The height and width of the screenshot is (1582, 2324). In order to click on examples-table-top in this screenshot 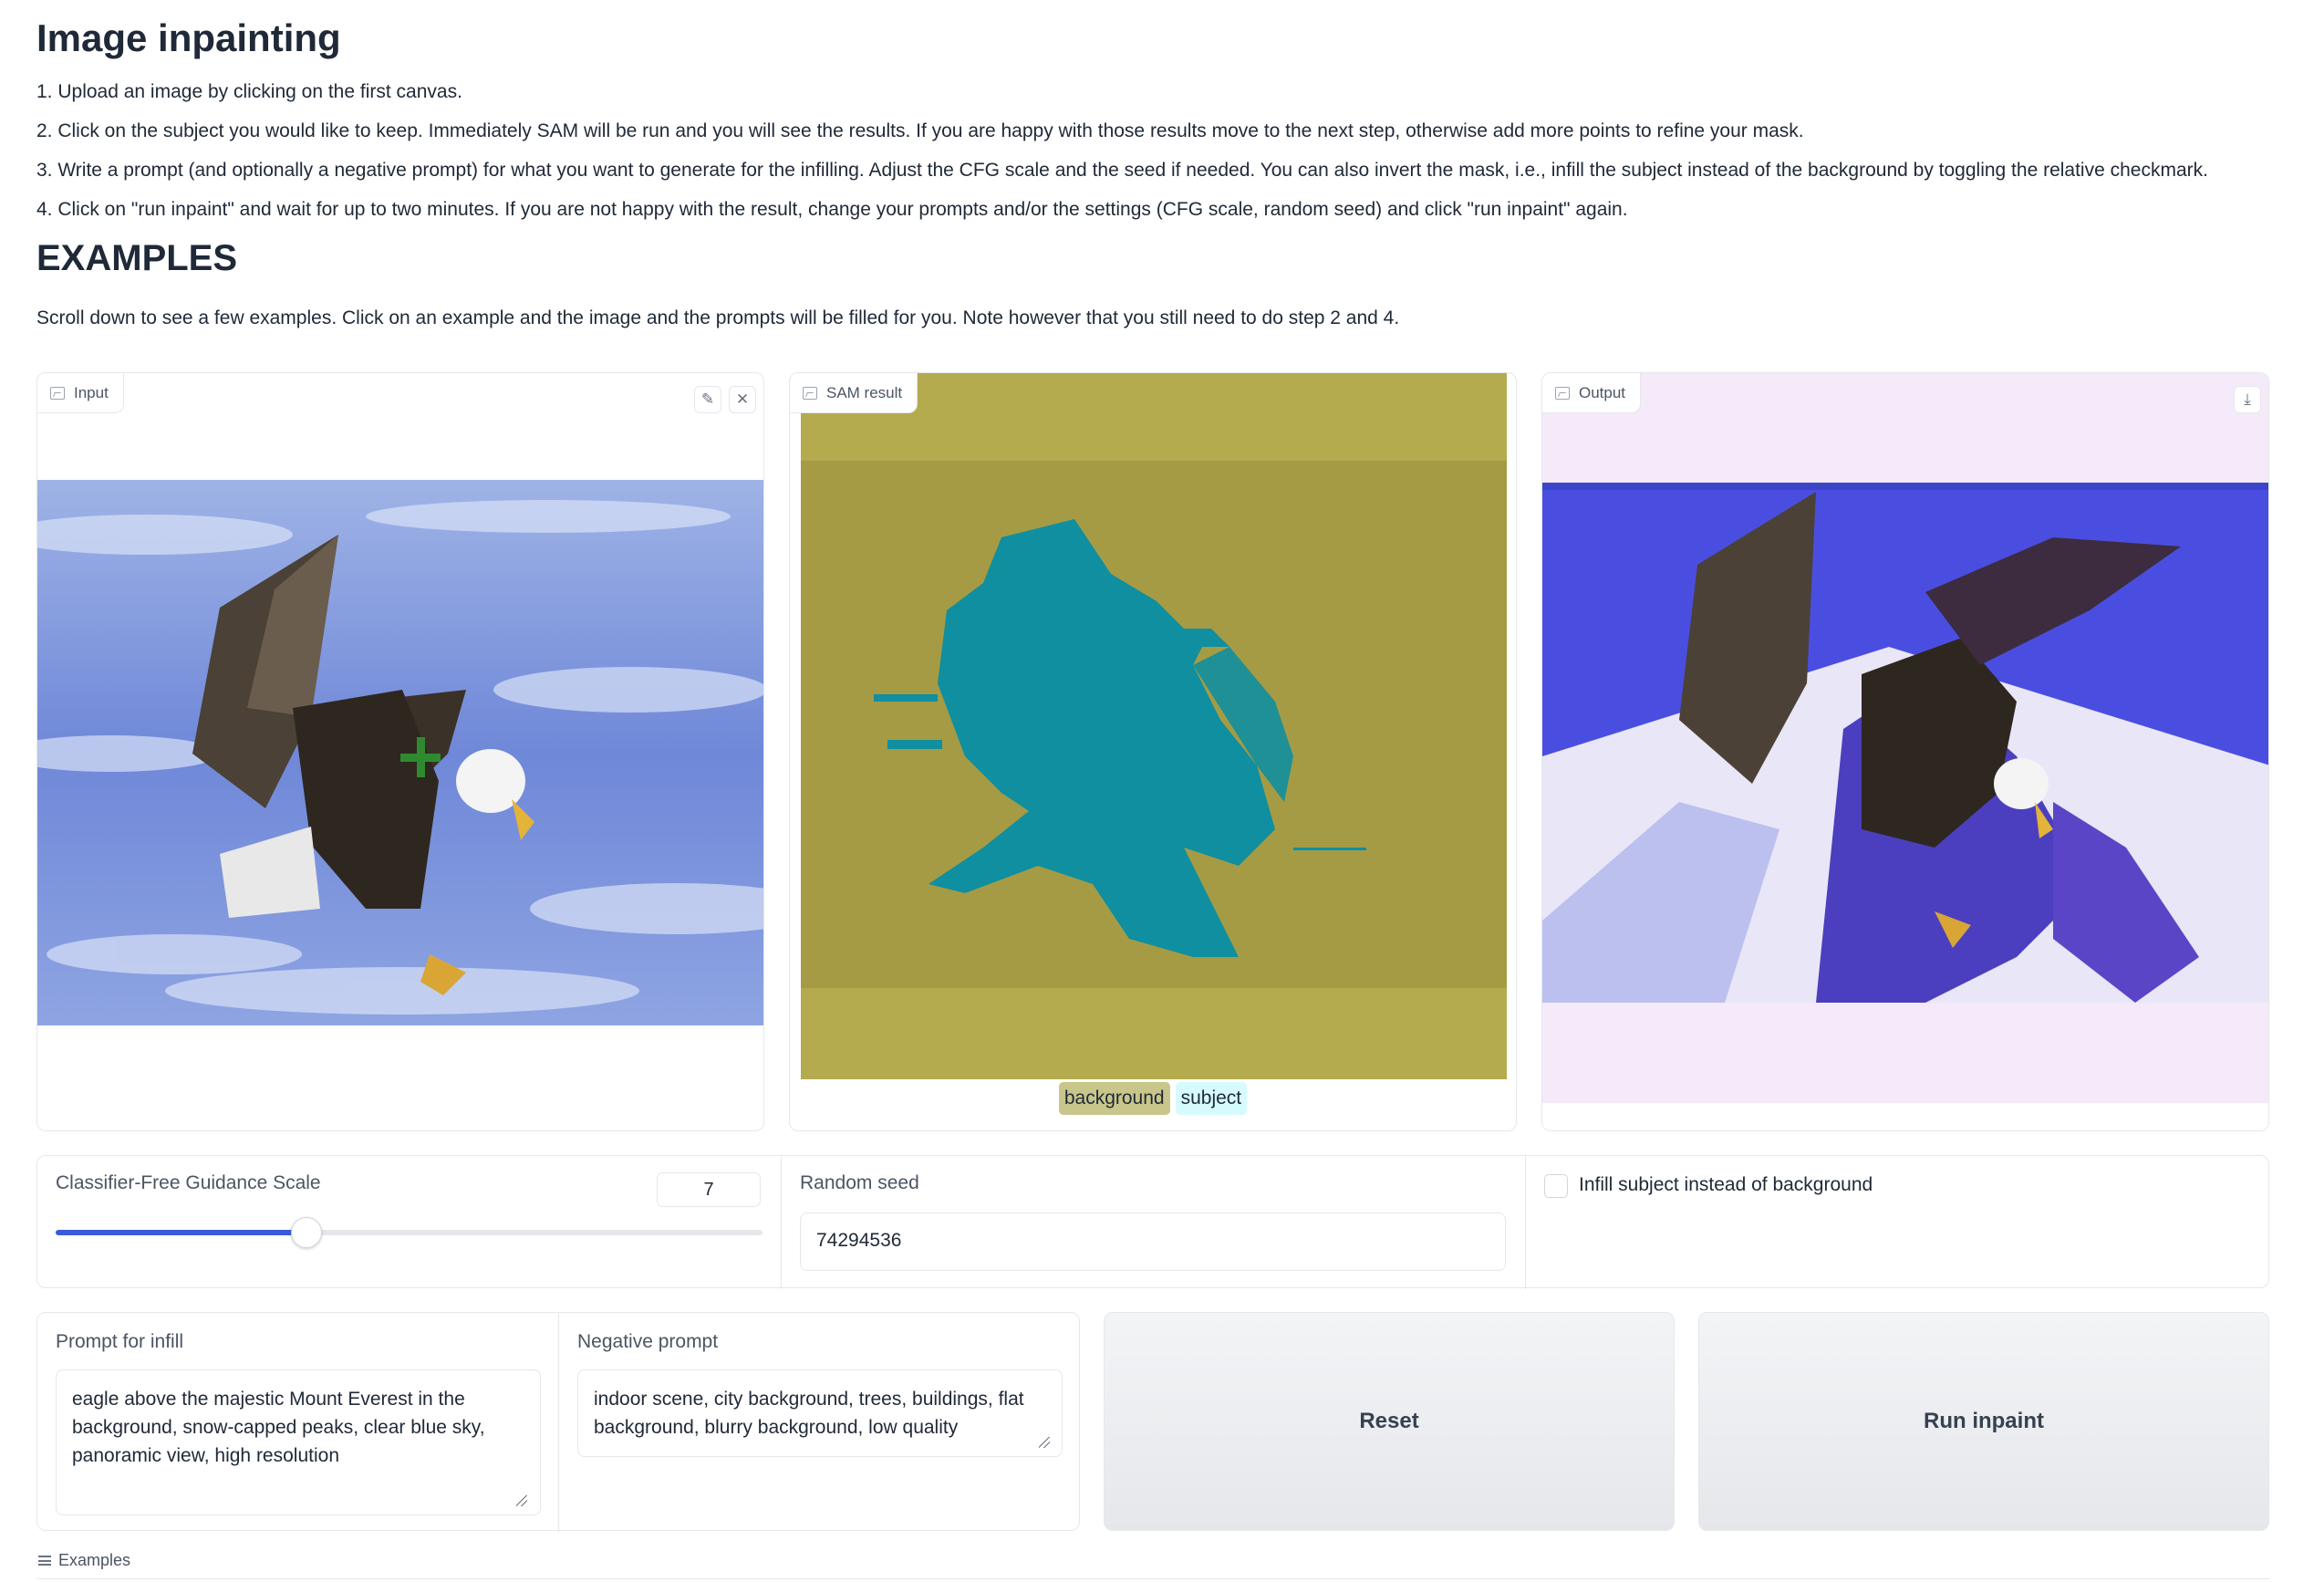, I will do `click(1152, 1580)`.